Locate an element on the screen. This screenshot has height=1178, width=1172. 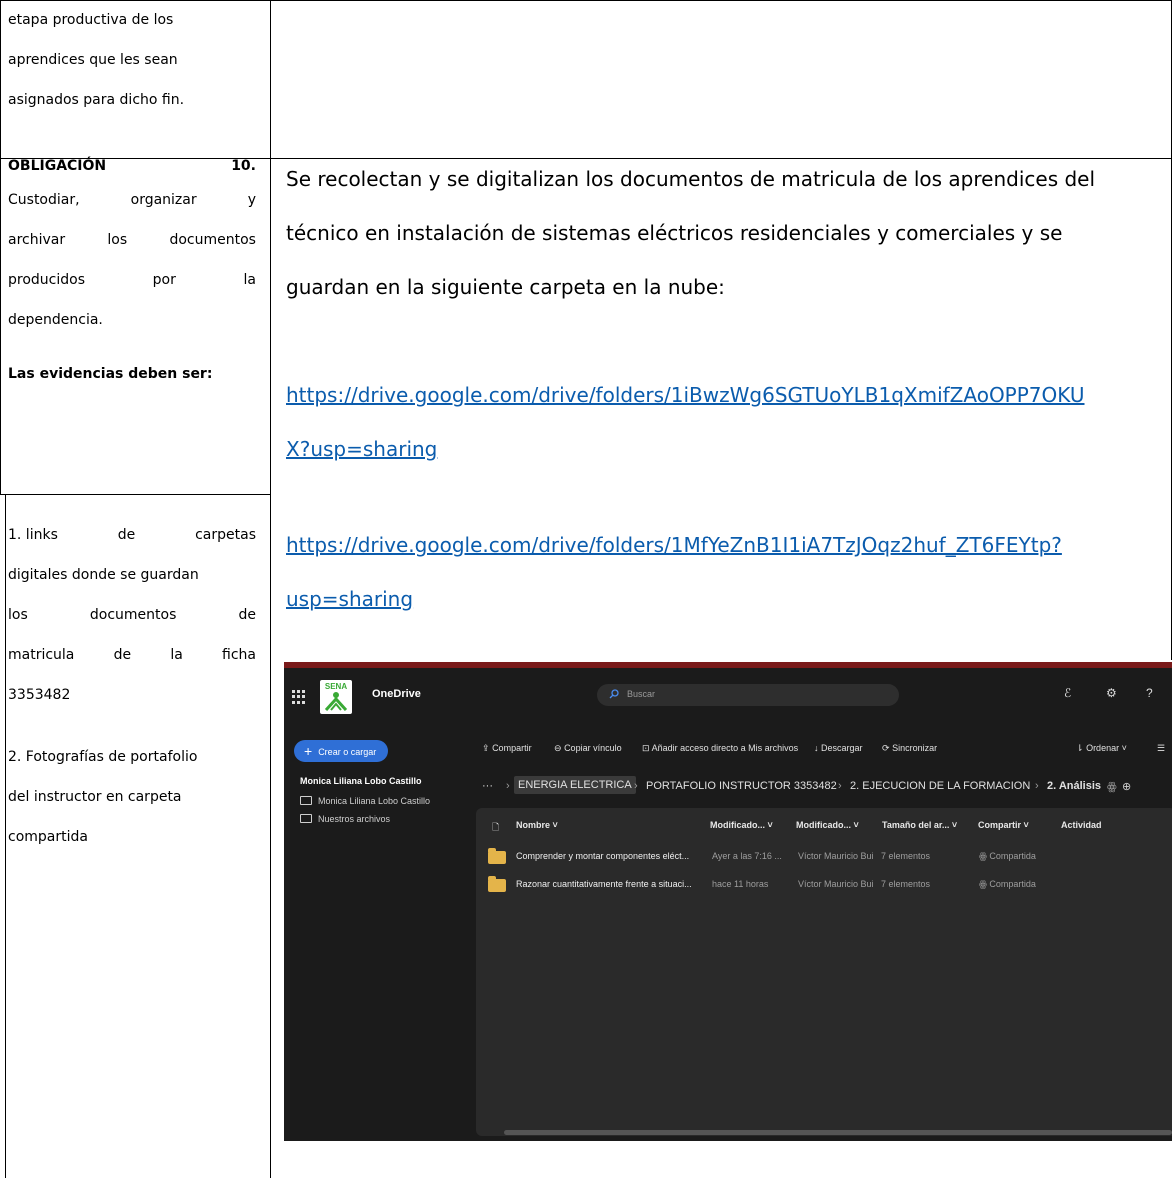
user-name: Monica Liliana Lobo Castillo is located at coordinates (361, 781).